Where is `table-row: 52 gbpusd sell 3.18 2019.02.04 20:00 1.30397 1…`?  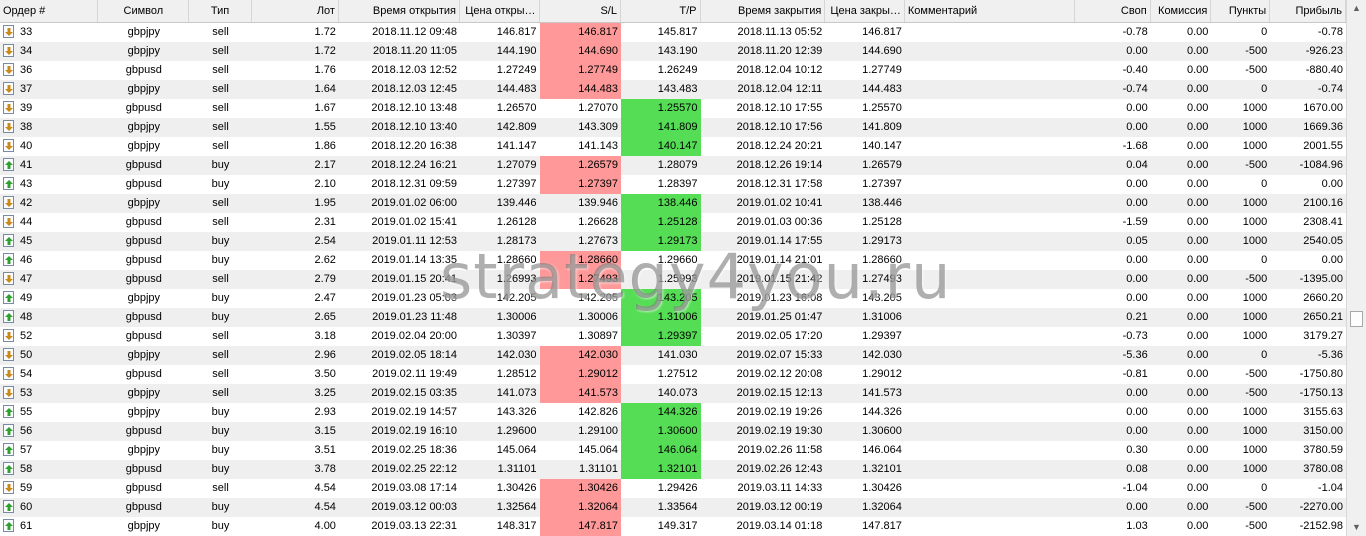 table-row: 52 gbpusd sell 3.18 2019.02.04 20:00 1.30397 1… is located at coordinates (673, 336).